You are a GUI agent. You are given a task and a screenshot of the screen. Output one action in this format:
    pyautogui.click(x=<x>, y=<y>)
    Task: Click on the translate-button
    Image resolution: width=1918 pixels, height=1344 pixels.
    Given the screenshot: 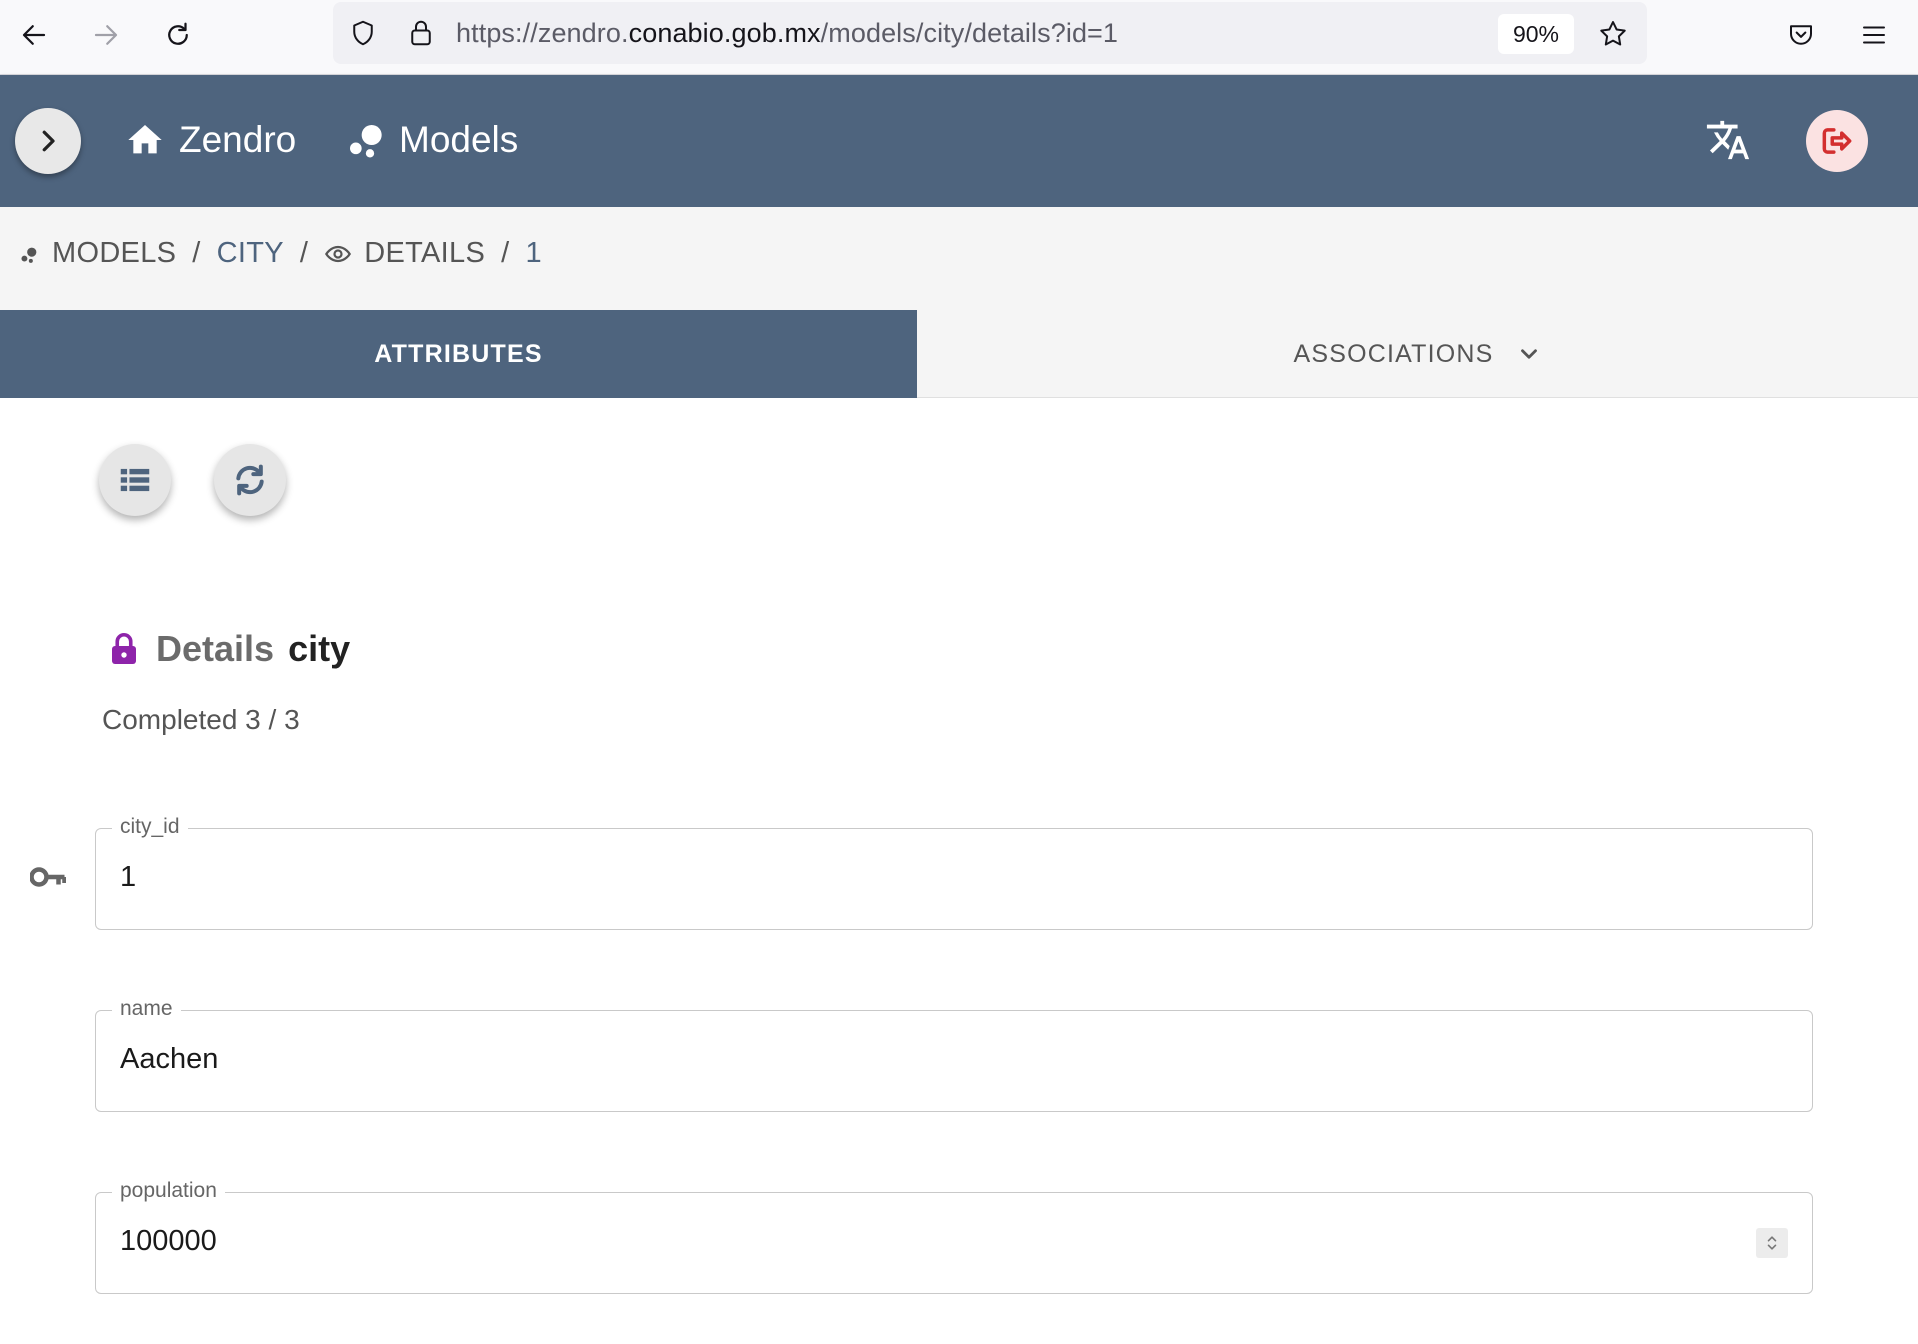 What is the action you would take?
    pyautogui.click(x=1728, y=140)
    